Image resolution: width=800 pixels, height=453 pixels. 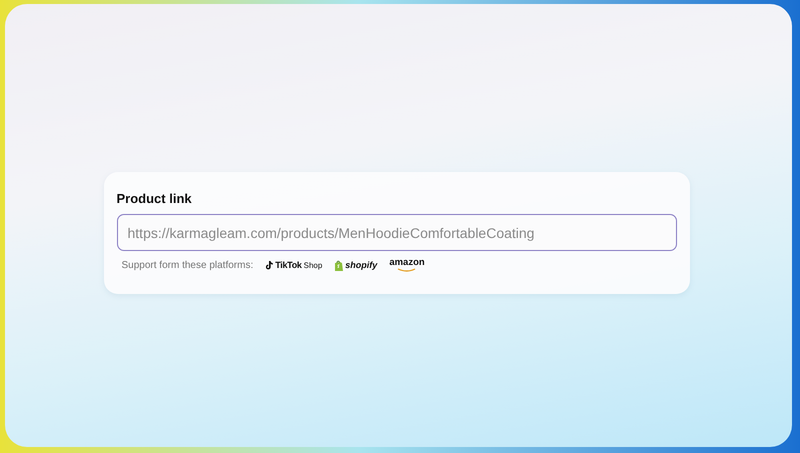 I want to click on music-note-icon, so click(x=270, y=265).